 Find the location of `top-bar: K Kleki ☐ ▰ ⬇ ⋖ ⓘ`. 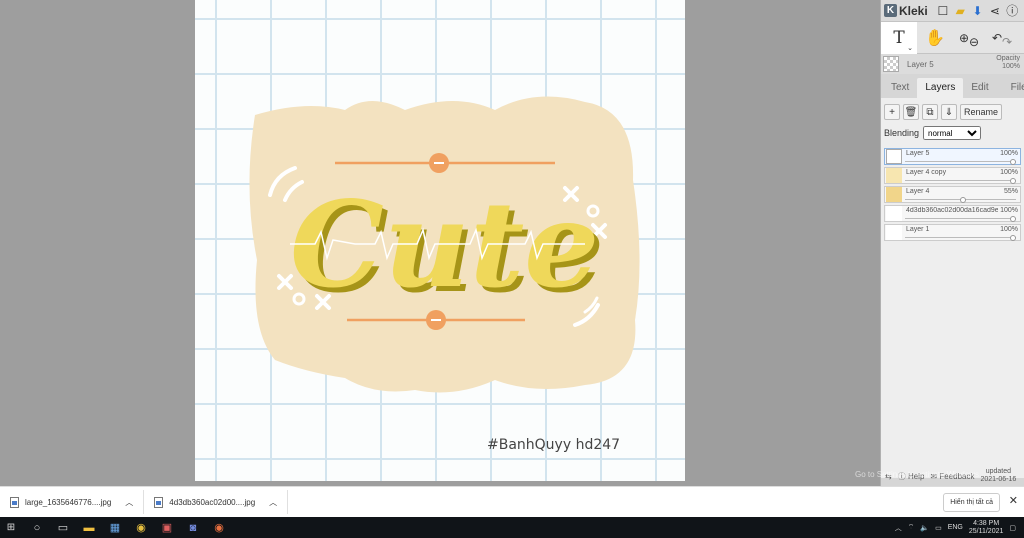

top-bar: K Kleki ☐ ▰ ⬇ ⋖ ⓘ is located at coordinates (952, 11).